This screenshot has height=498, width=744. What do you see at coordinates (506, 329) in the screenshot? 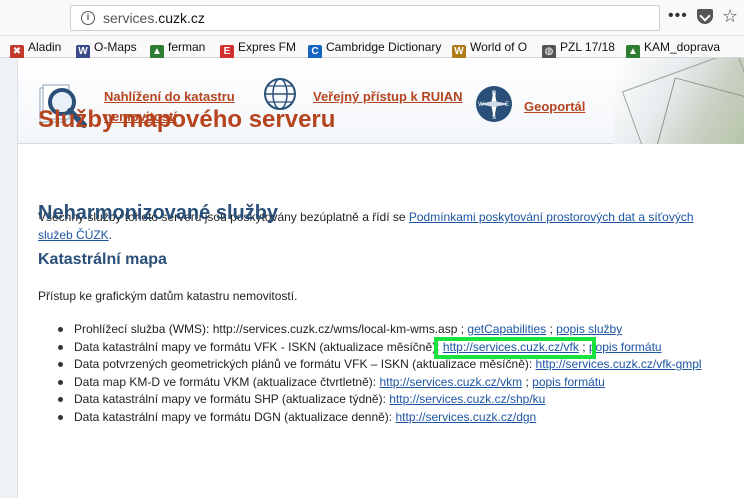
I see `service-link: getCapabilities` at bounding box center [506, 329].